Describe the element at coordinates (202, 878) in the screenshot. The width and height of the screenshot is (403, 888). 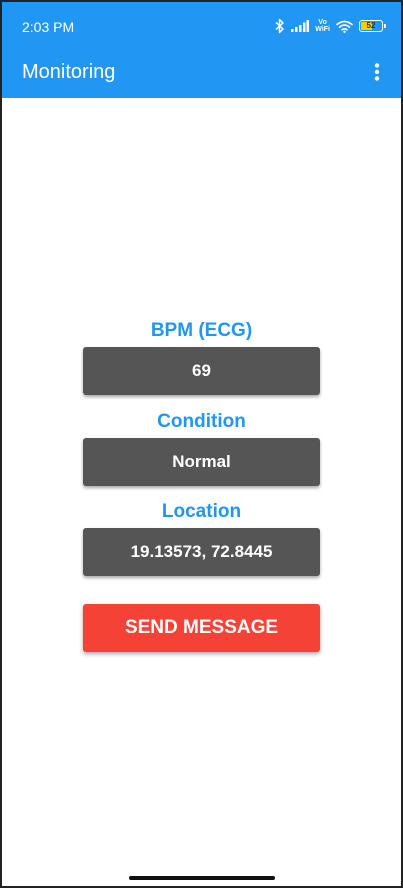
I see `home-indicator` at that location.